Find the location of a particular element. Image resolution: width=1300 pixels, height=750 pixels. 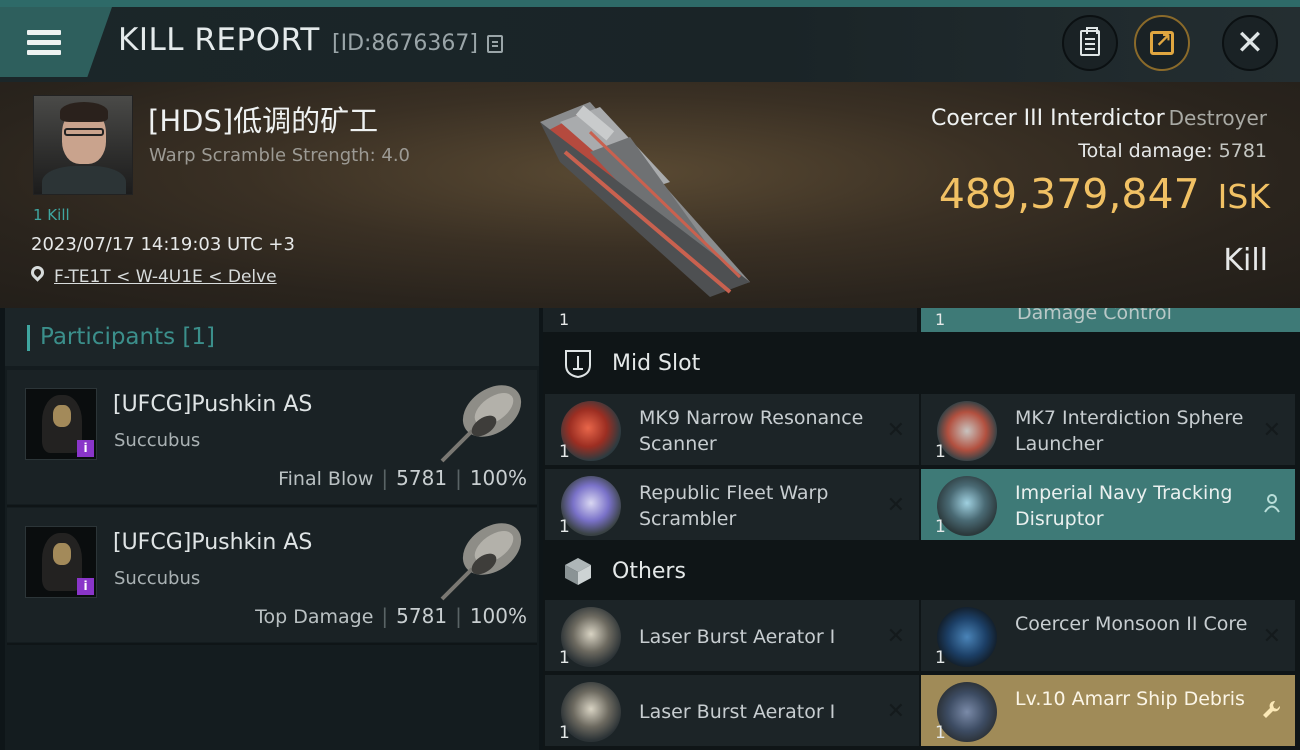

fitting-item: 1 Imperial Navy Tracking Disruptor is located at coordinates (1108, 504).